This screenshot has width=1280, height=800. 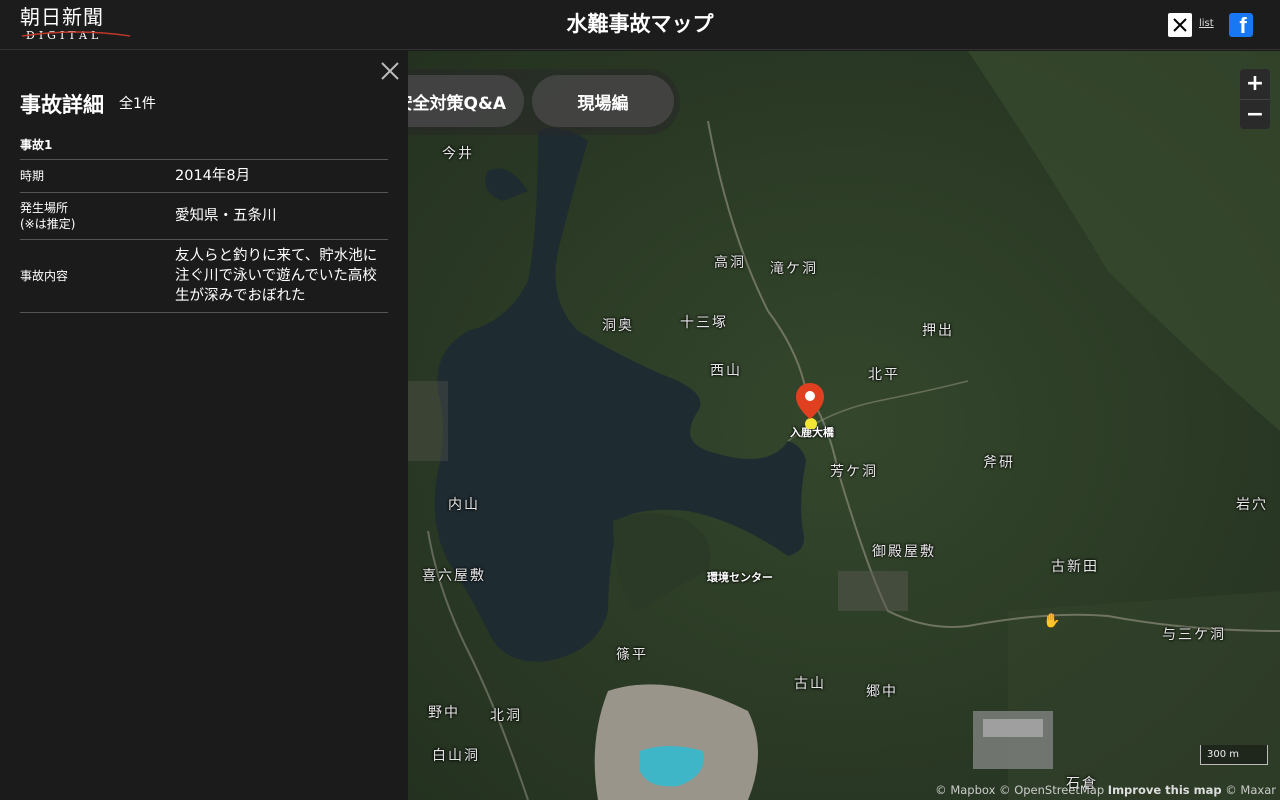 I want to click on accident-count: 全1件, so click(x=137, y=104).